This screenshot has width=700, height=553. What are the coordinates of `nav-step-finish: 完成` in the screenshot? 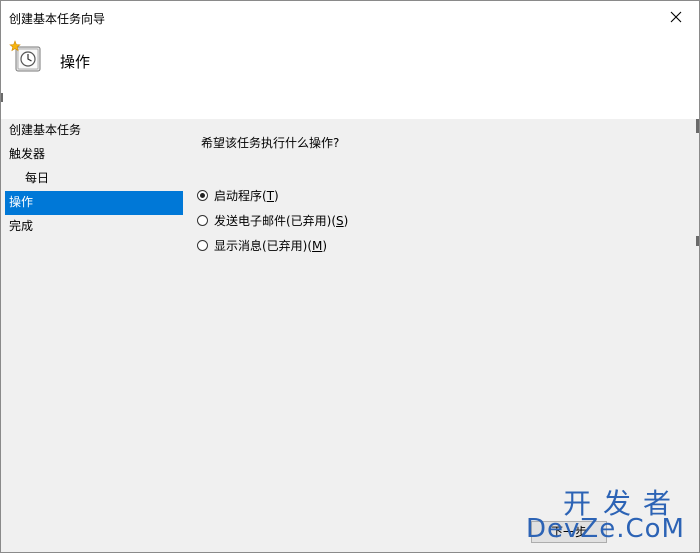 It's located at (94, 227).